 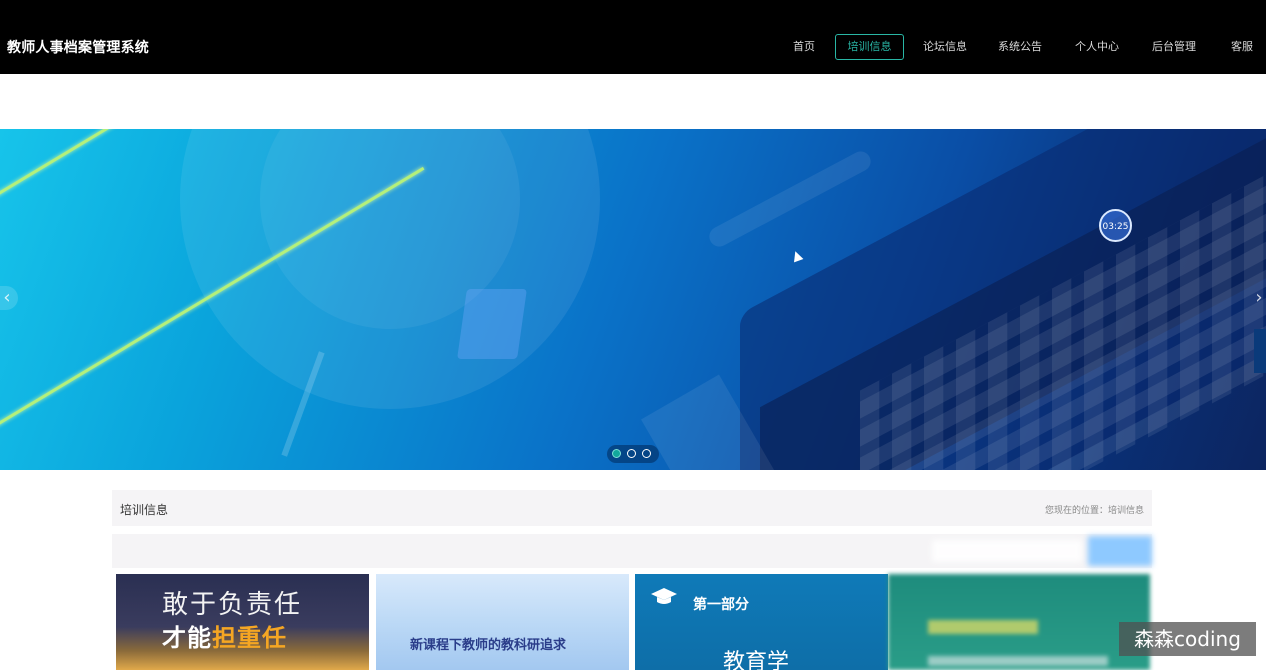 What do you see at coordinates (1187, 639) in the screenshot?
I see `watermark: 森森coding` at bounding box center [1187, 639].